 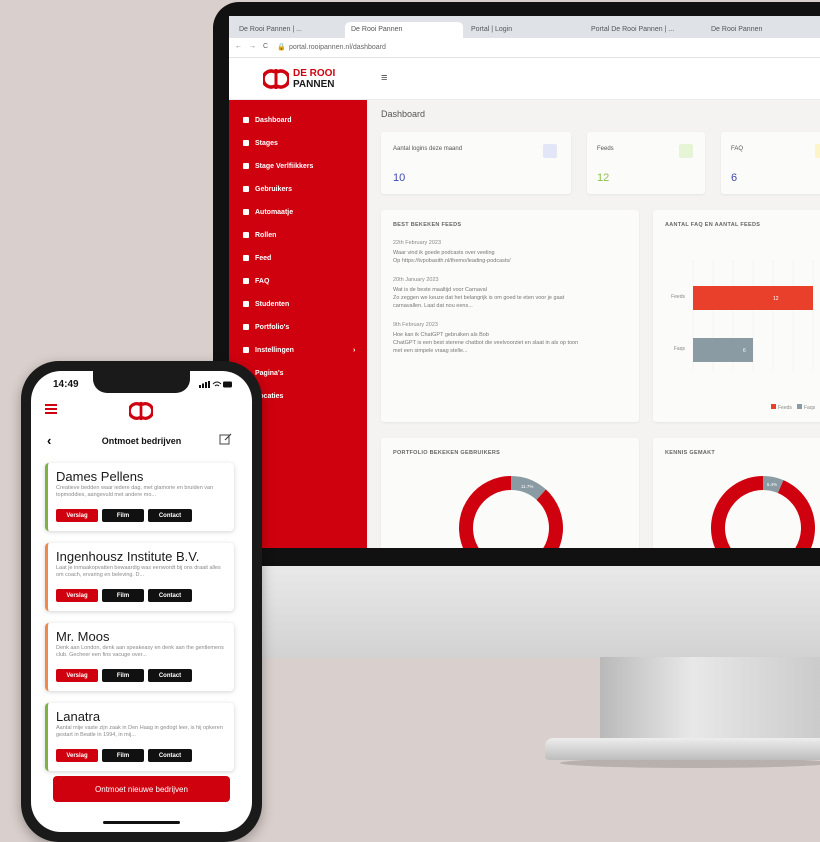 What do you see at coordinates (680, 349) in the screenshot?
I see `bar-category-label: Faqs` at bounding box center [680, 349].